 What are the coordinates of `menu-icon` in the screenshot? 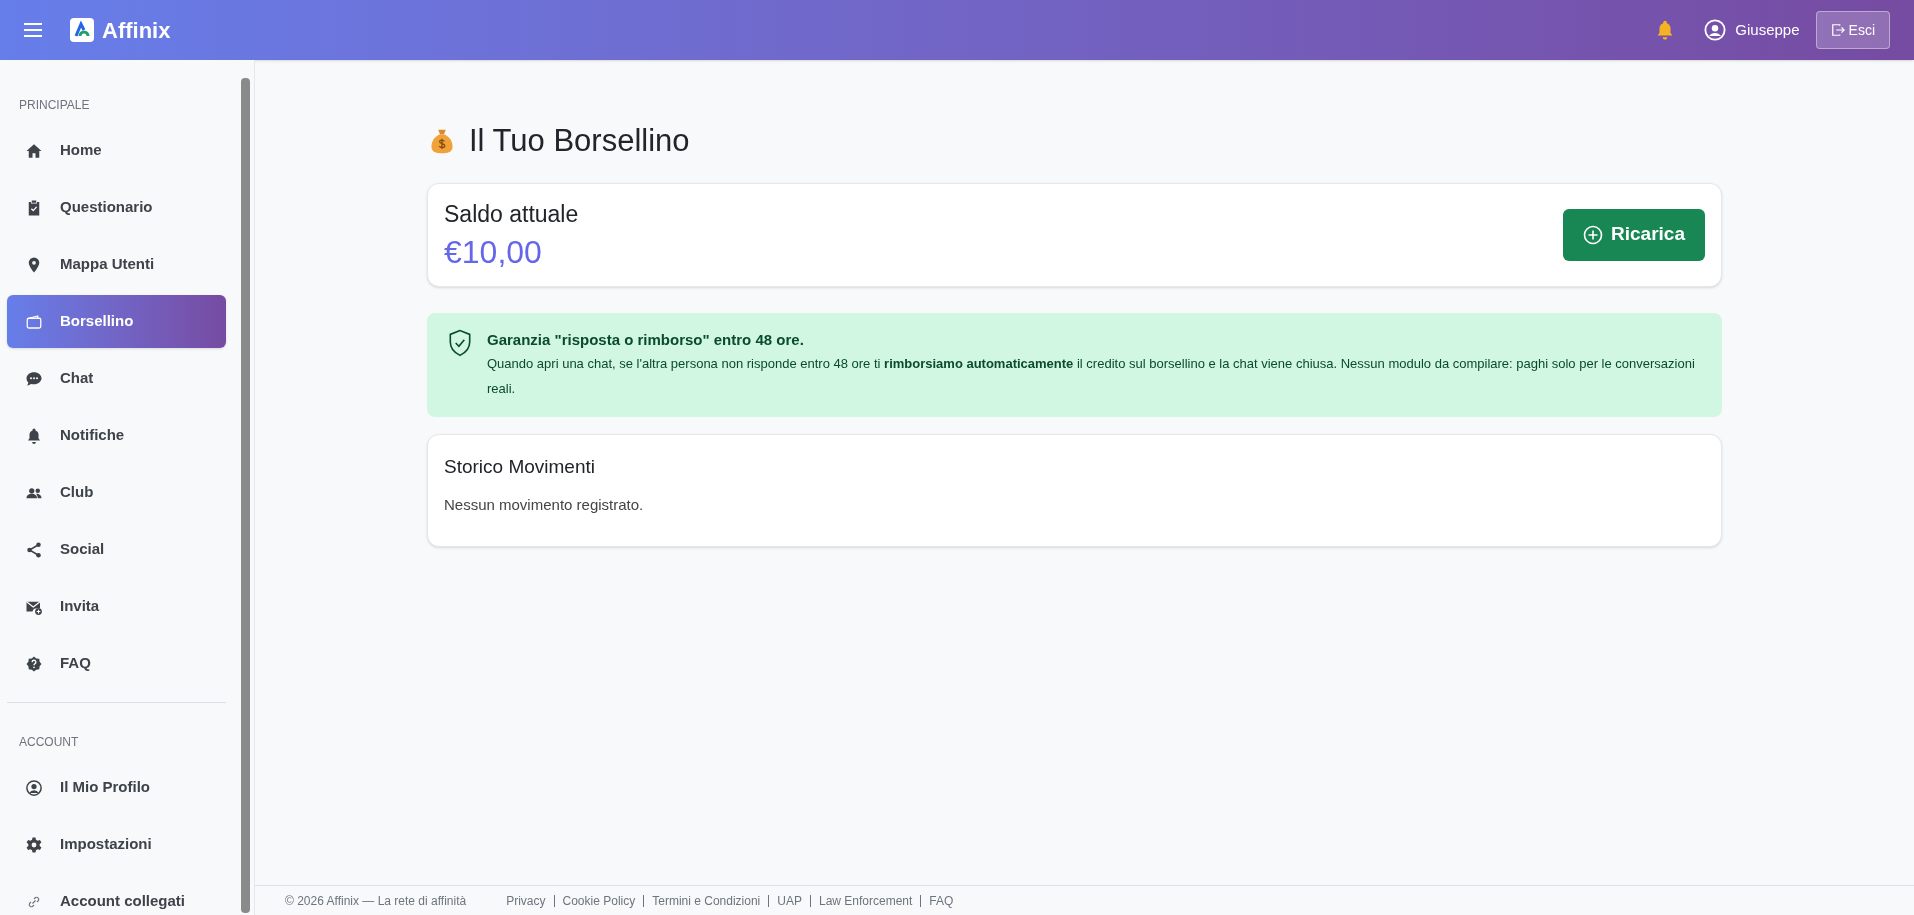 It's located at (33, 30).